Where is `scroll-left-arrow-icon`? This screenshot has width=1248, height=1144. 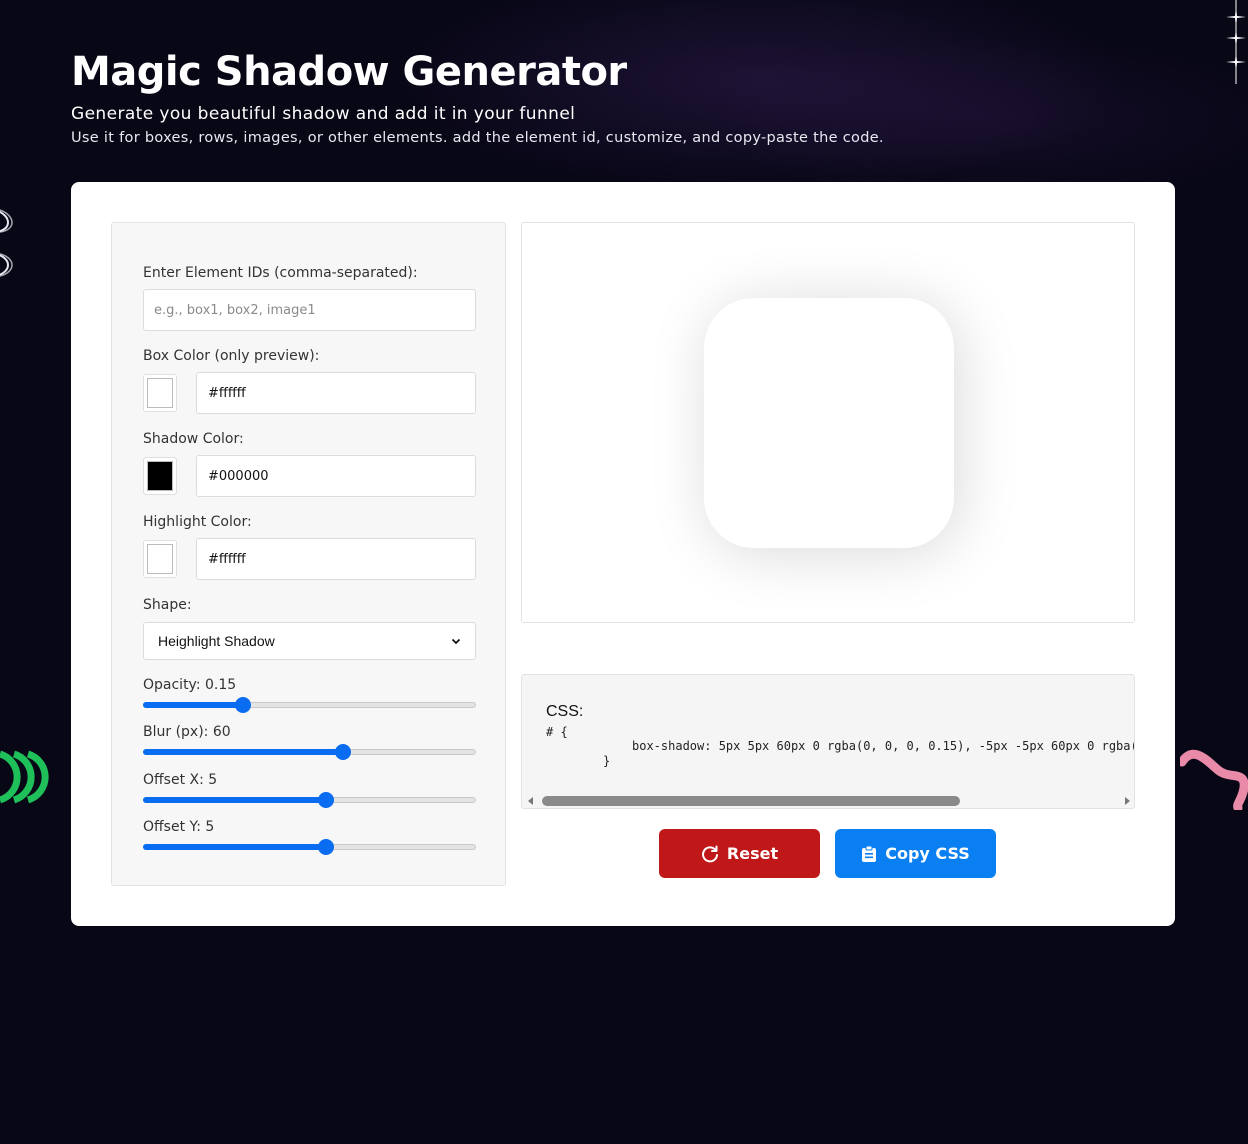 scroll-left-arrow-icon is located at coordinates (531, 801).